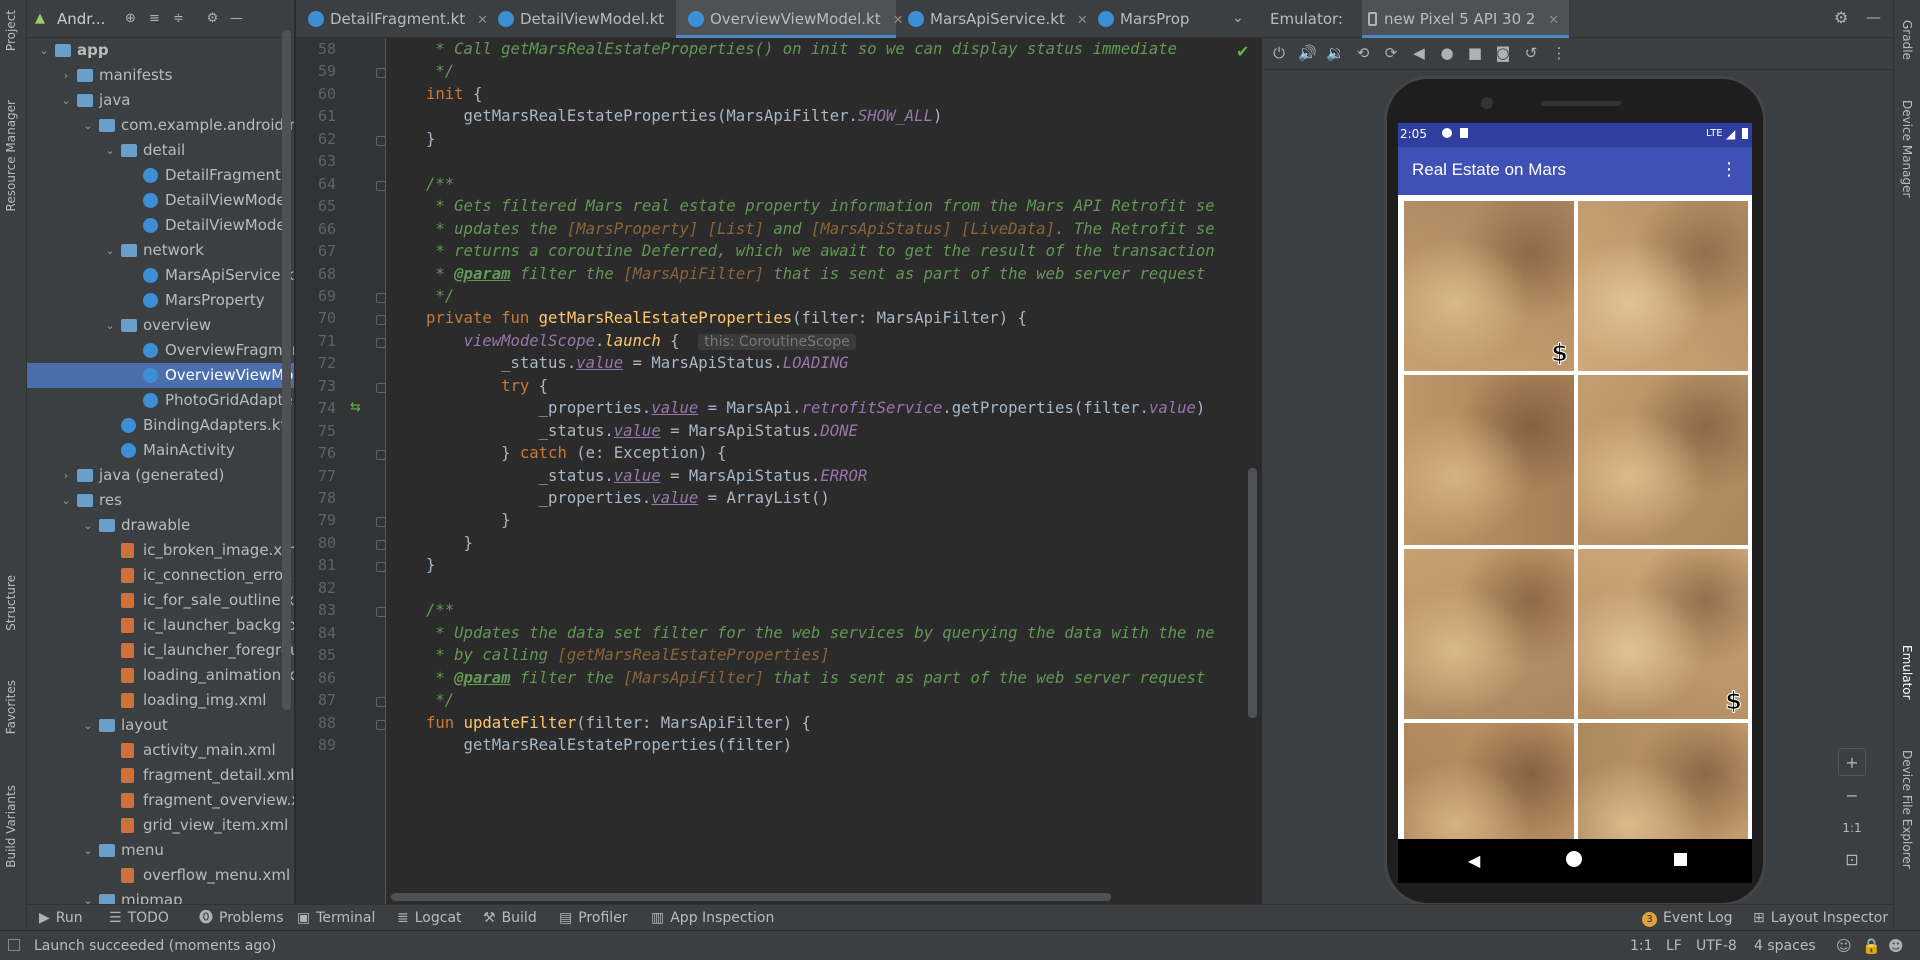 The image size is (1920, 960). I want to click on code-line: try {, so click(487, 386).